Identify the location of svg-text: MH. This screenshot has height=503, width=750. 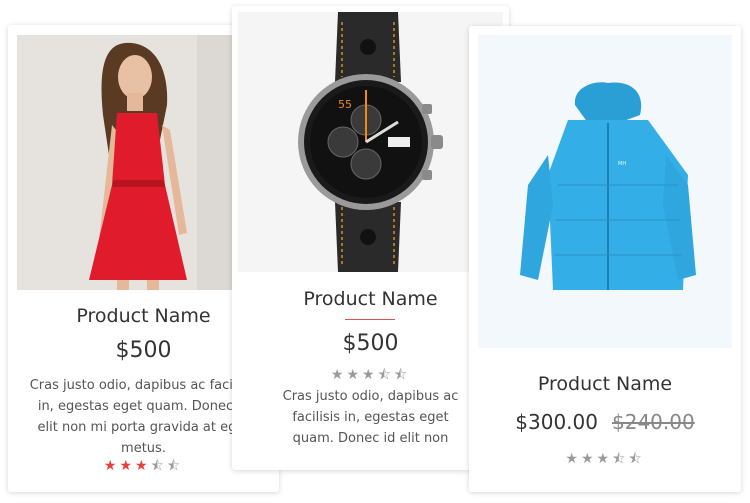
(622, 164).